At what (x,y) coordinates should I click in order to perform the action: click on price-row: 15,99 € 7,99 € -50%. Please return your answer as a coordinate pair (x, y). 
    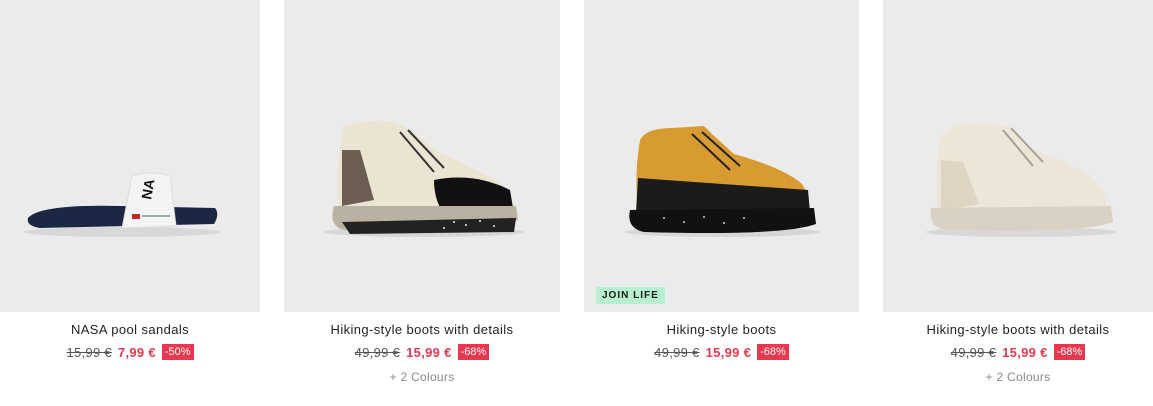
    Looking at the image, I should click on (130, 352).